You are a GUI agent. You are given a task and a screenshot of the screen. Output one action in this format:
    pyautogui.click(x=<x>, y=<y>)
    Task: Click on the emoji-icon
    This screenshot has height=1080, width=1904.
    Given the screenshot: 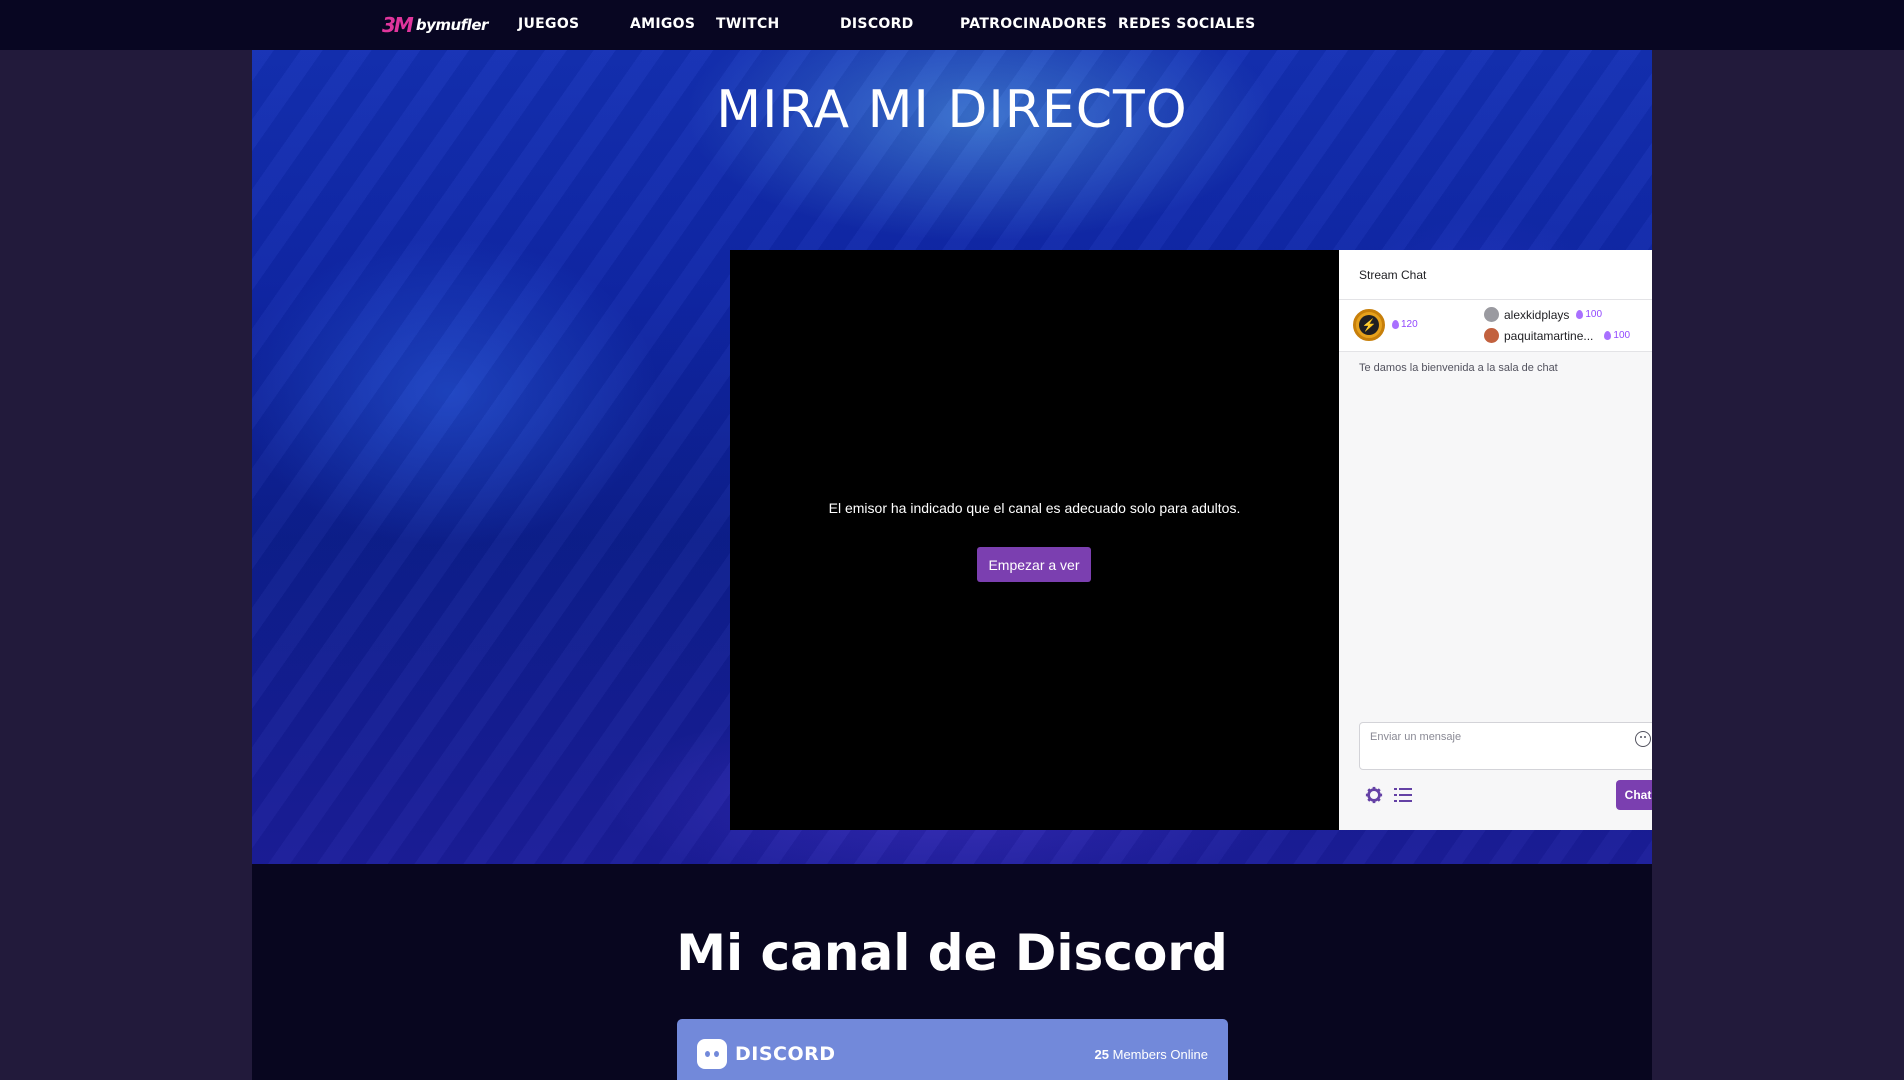 What is the action you would take?
    pyautogui.click(x=1643, y=739)
    